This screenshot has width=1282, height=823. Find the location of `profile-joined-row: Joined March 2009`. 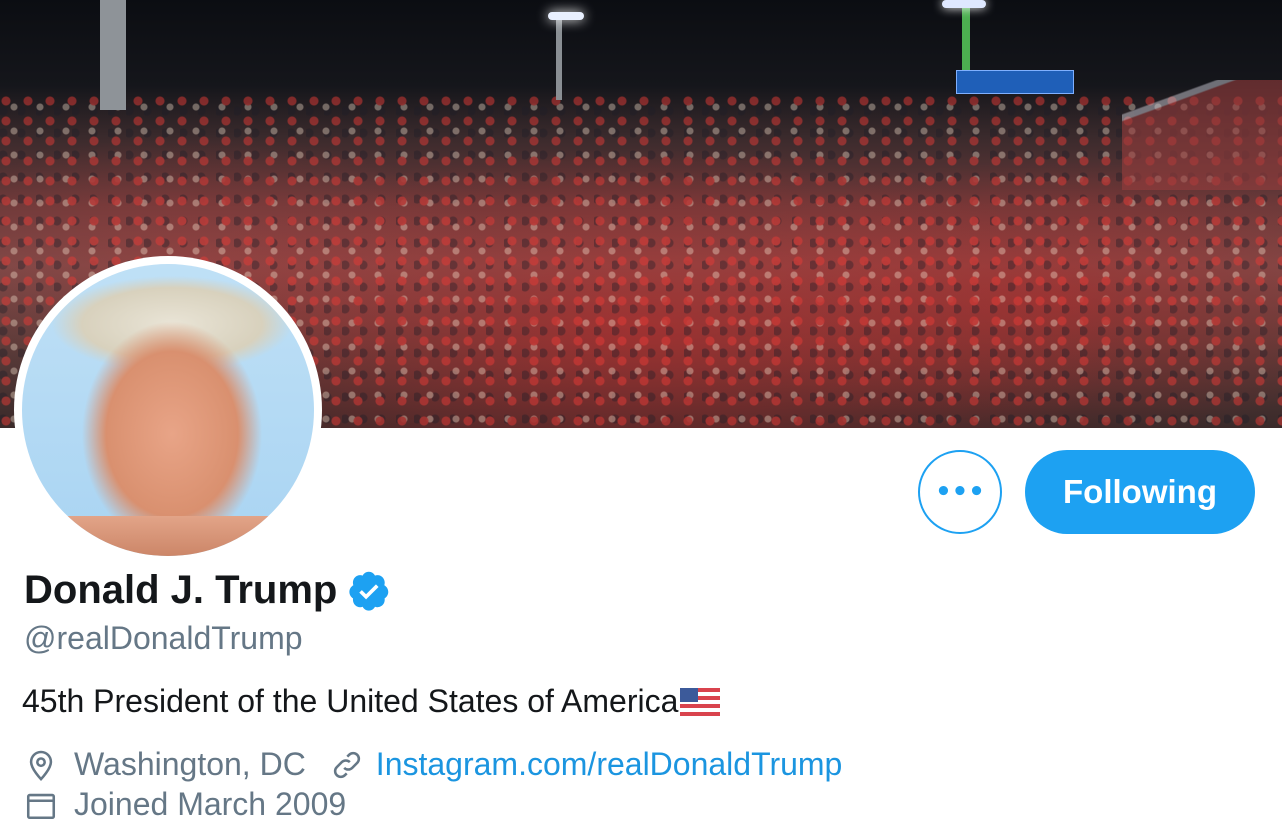

profile-joined-row: Joined March 2009 is located at coordinates (185, 804).